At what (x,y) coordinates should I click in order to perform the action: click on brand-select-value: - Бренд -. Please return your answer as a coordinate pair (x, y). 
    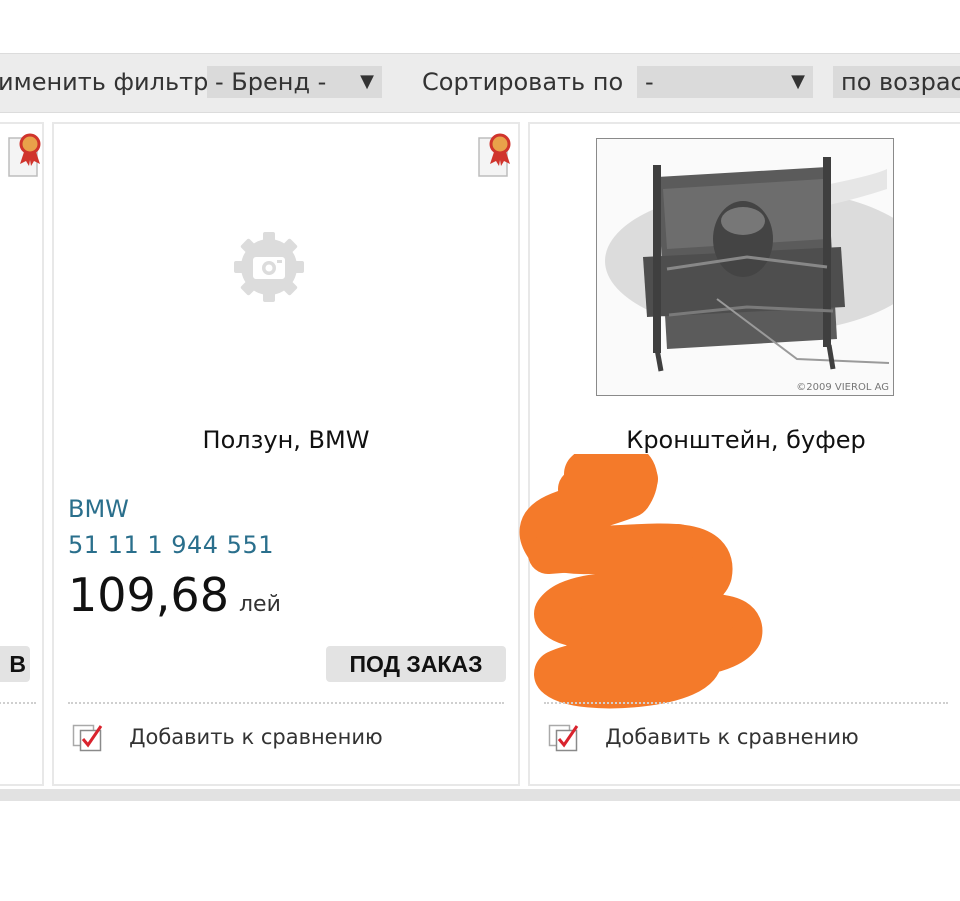
    Looking at the image, I should click on (271, 82).